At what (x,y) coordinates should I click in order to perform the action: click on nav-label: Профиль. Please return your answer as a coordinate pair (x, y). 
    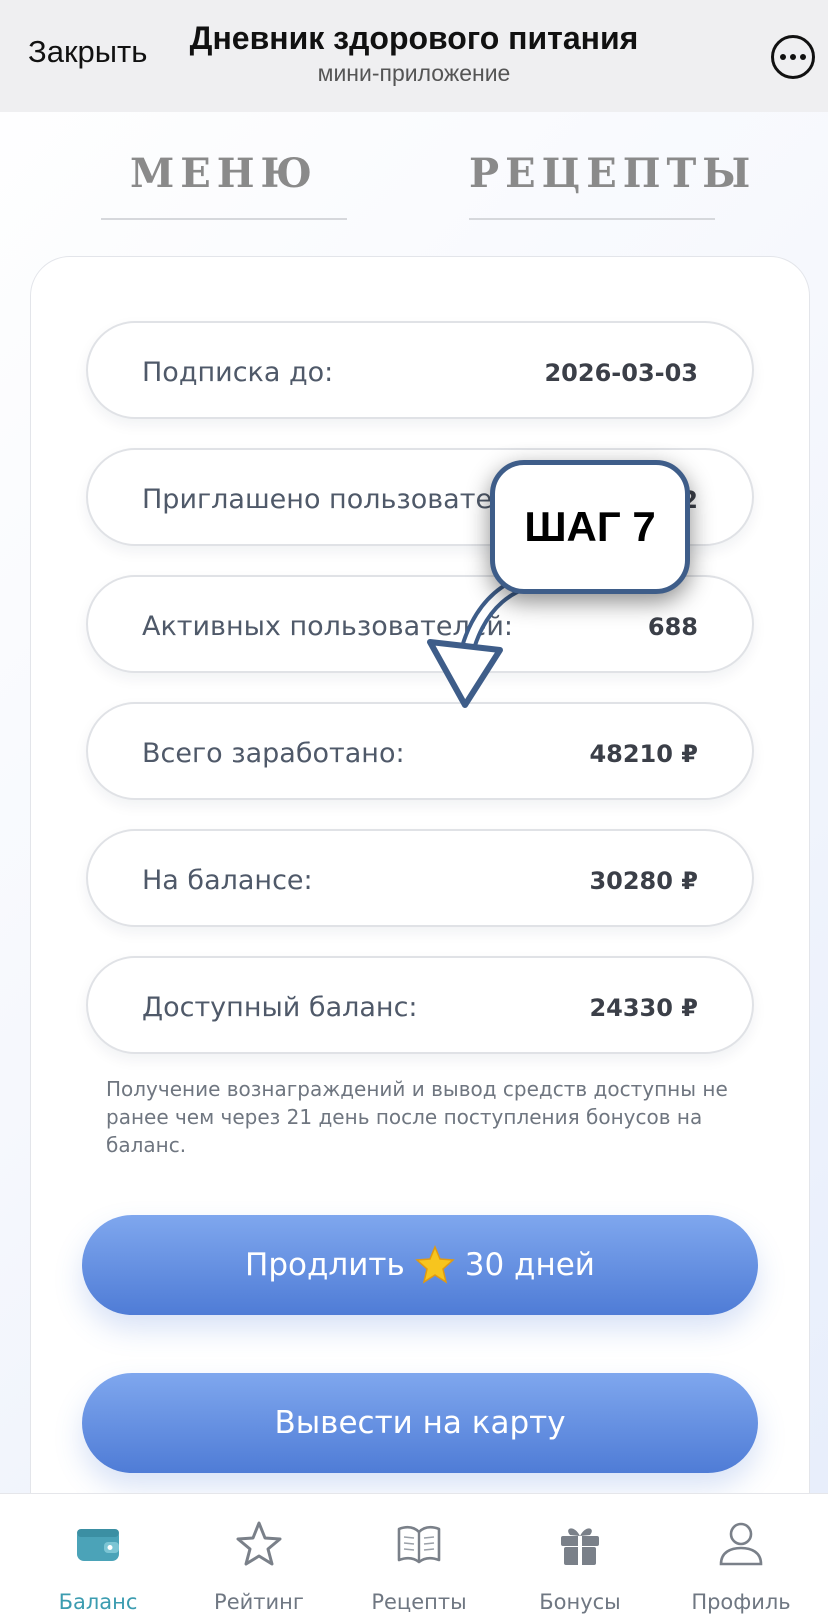
    Looking at the image, I should click on (741, 1602).